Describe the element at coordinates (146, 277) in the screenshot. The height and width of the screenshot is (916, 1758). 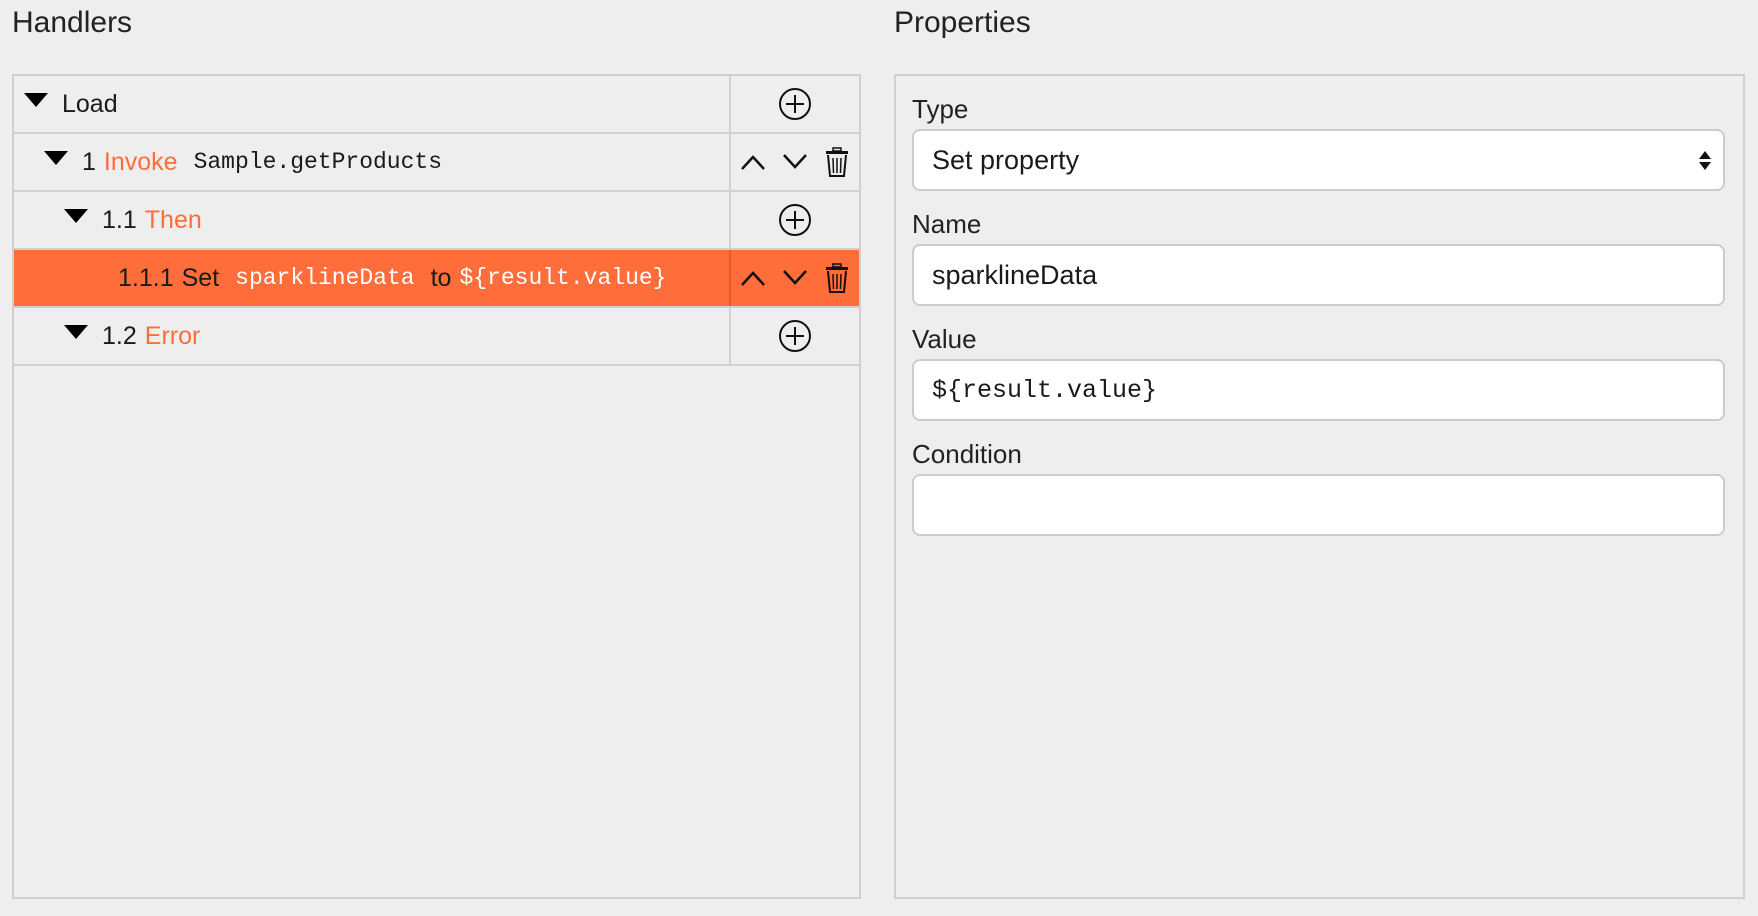
I see `step-number: 1.1.1` at that location.